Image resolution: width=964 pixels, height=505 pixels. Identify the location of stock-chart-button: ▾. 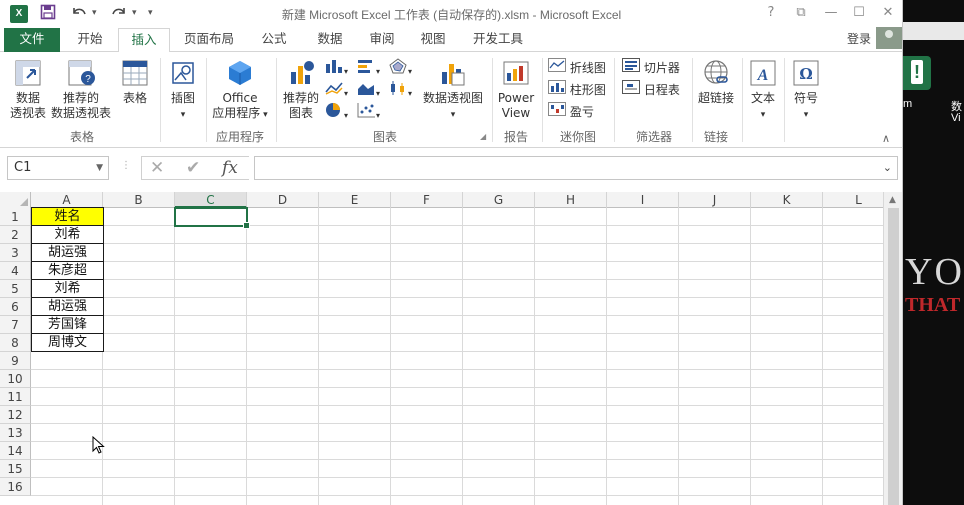
(400, 89).